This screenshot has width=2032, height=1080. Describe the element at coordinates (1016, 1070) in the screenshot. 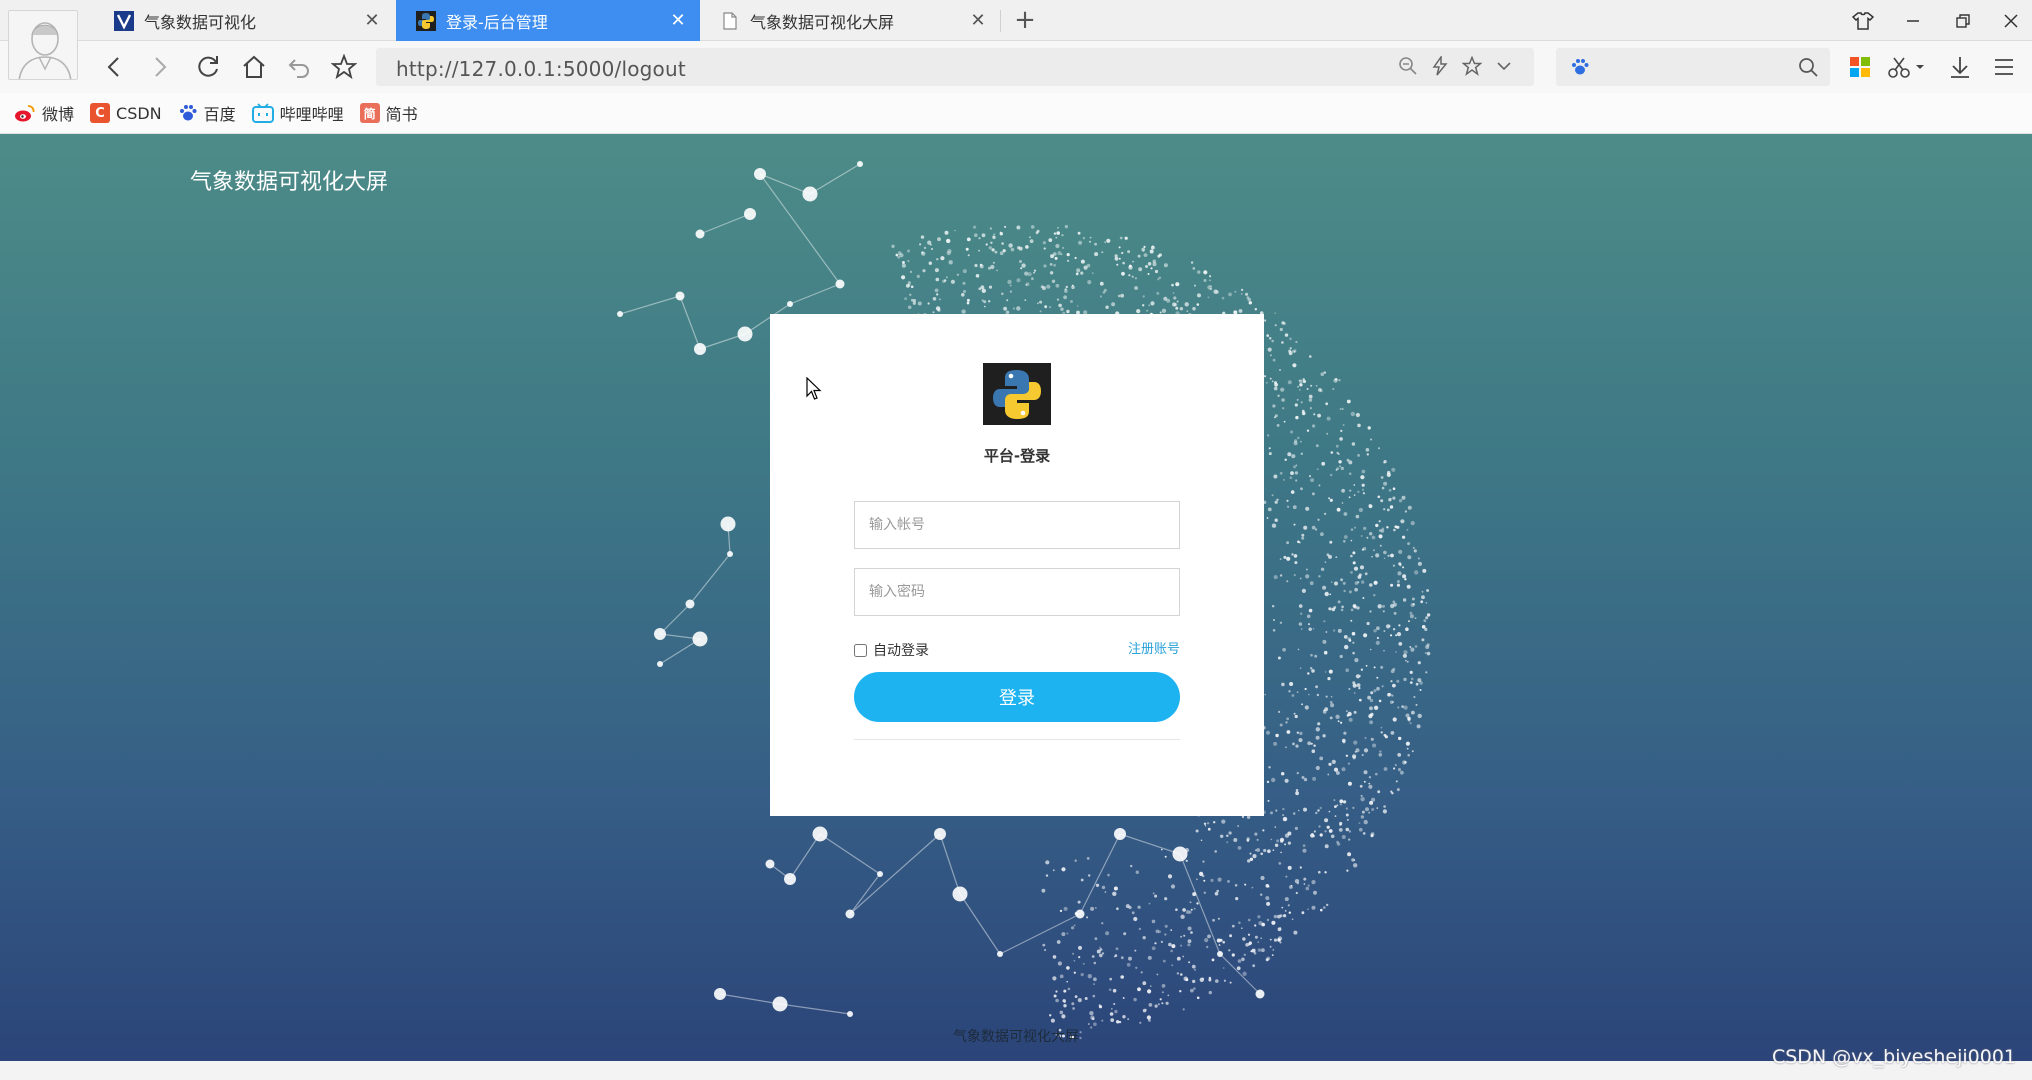

I see `status-bar` at that location.